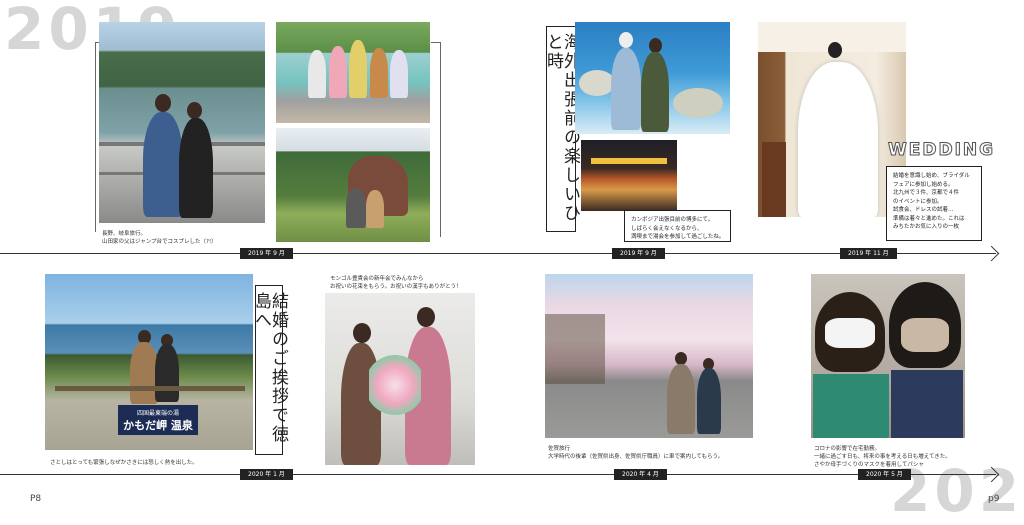 The image size is (1024, 525). I want to click on timeline-arrow-icon, so click(991, 253).